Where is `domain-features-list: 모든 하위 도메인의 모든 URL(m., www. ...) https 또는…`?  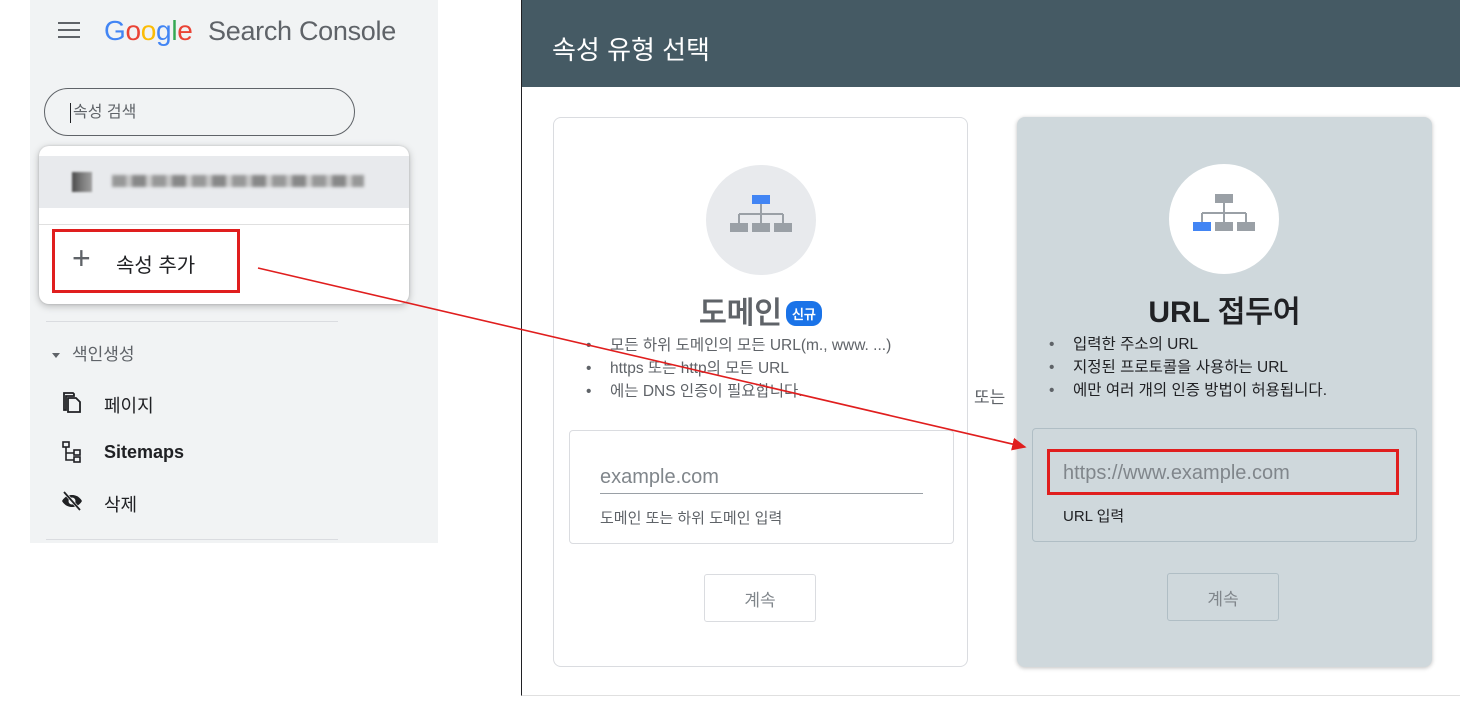 domain-features-list: 모든 하위 도메인의 모든 URL(m., www. ...) https 또는… is located at coordinates (738, 368).